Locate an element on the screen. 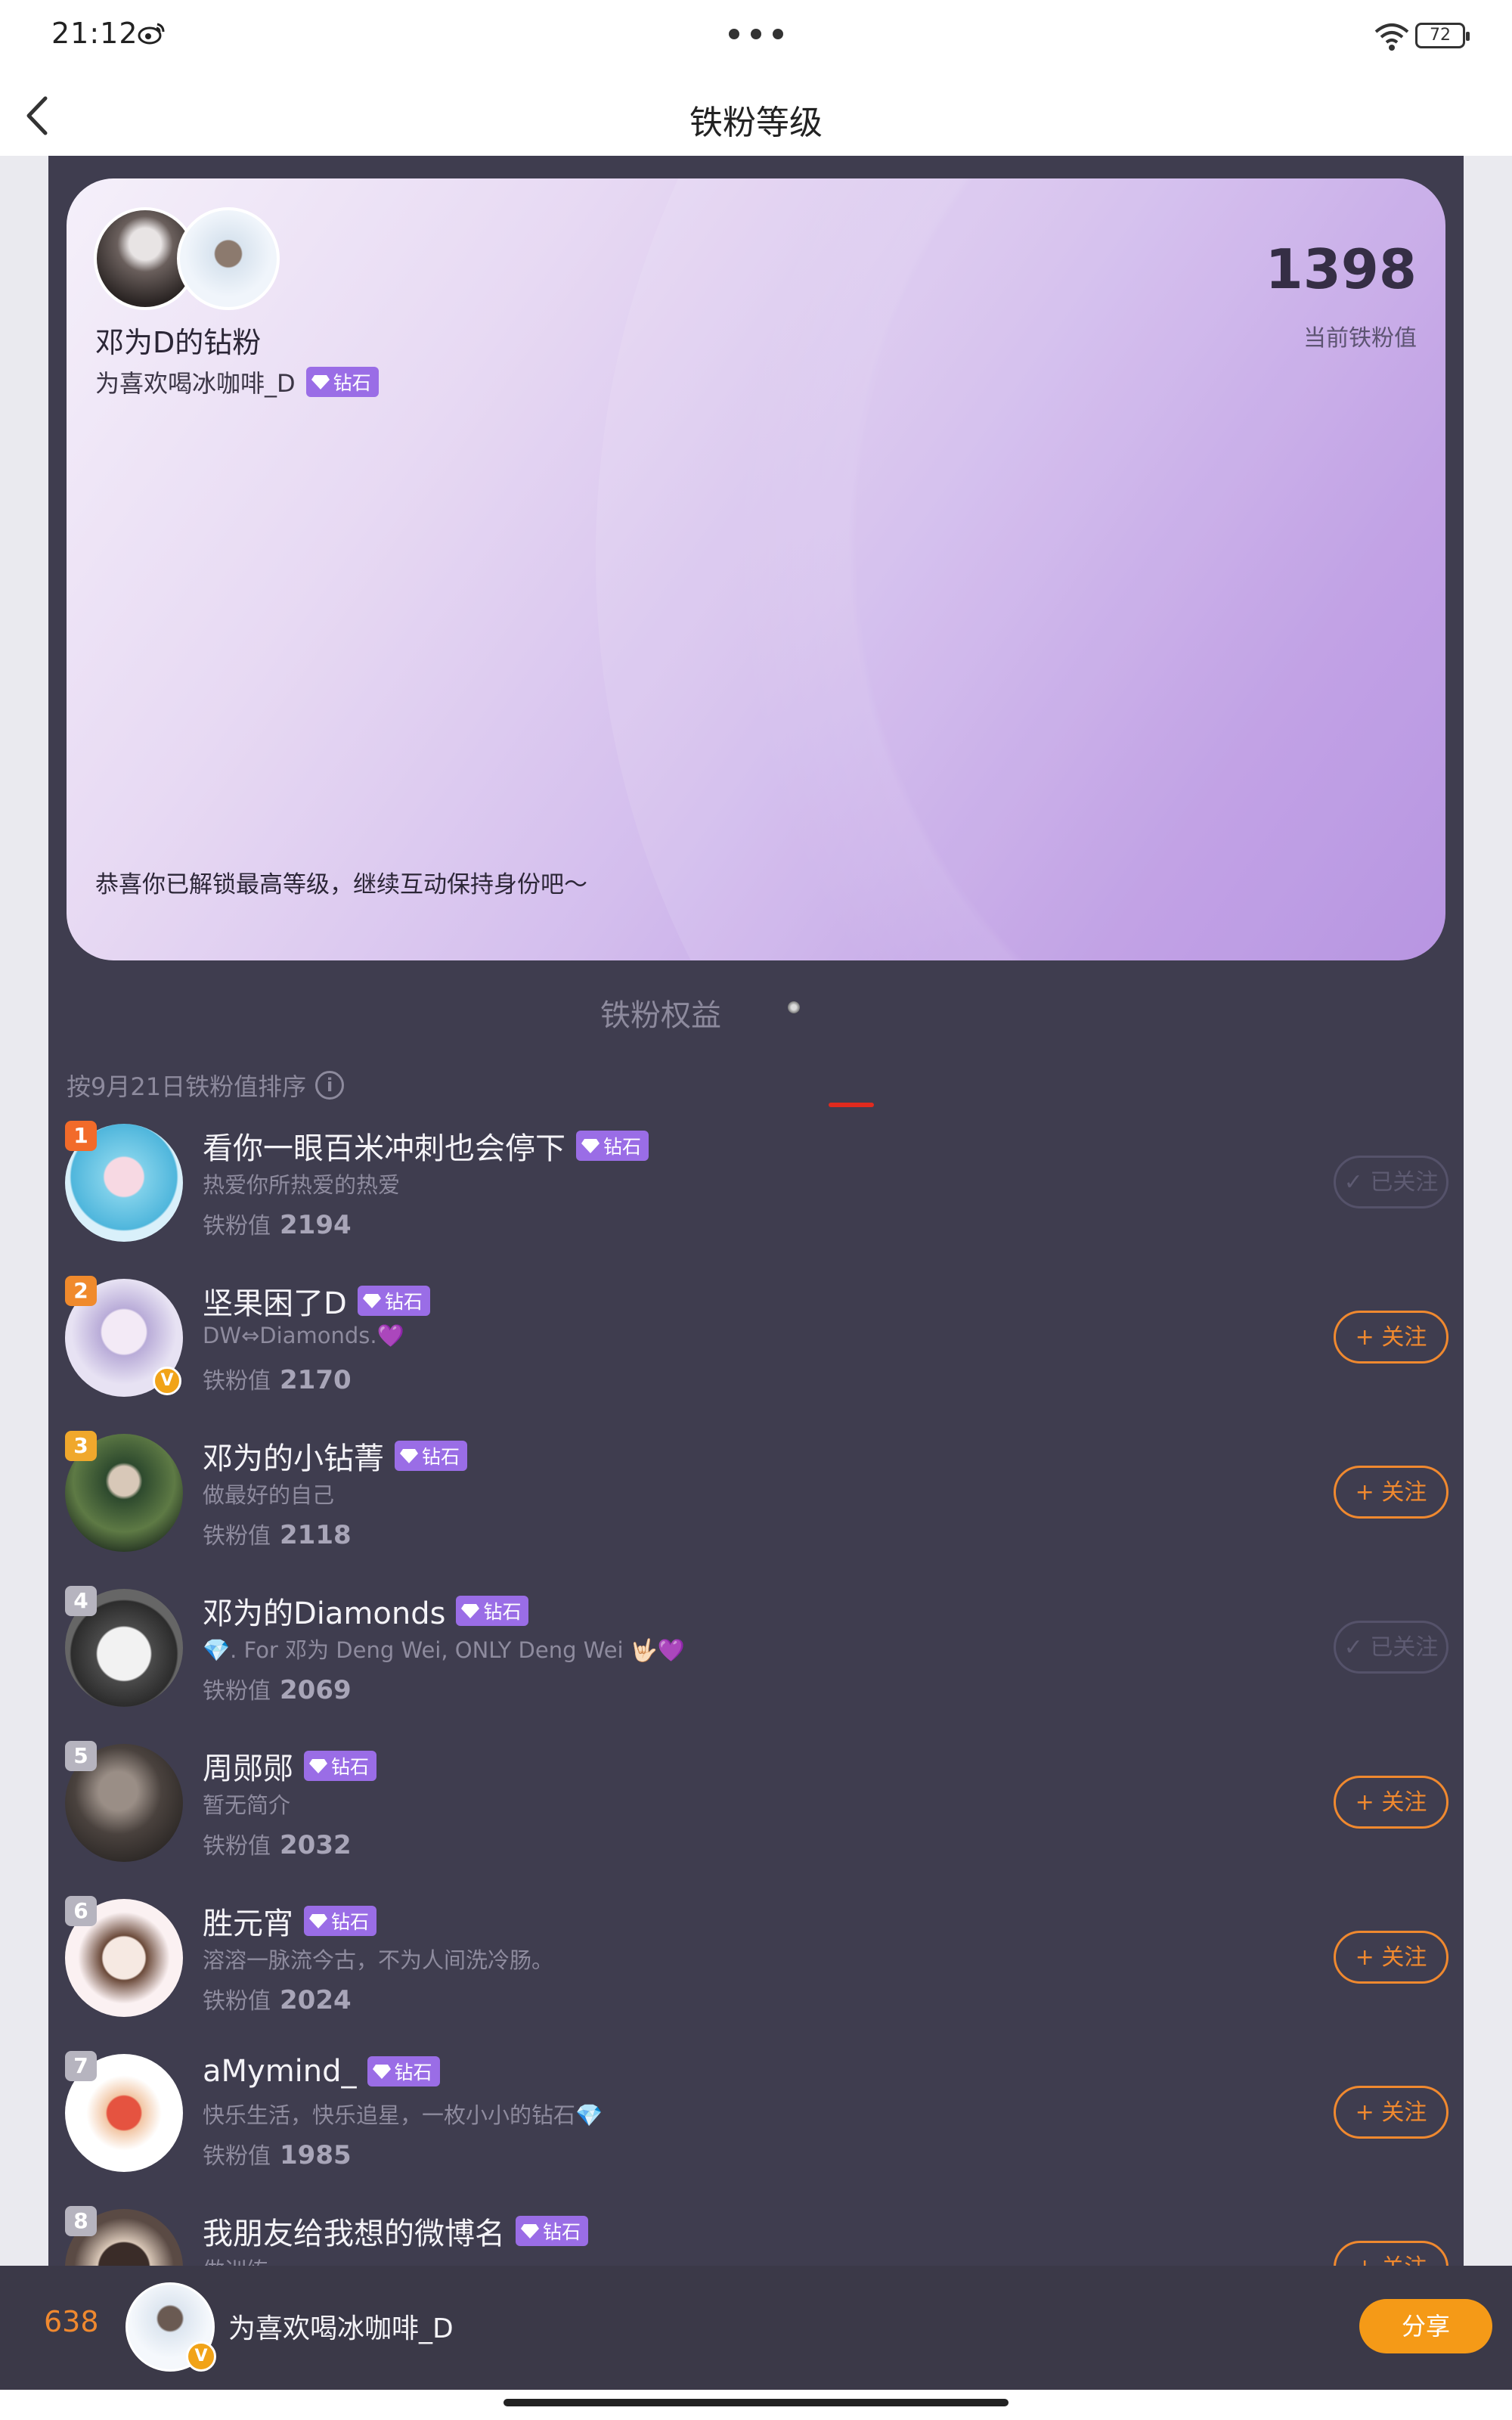  rank-badge: 8 is located at coordinates (81, 2221).